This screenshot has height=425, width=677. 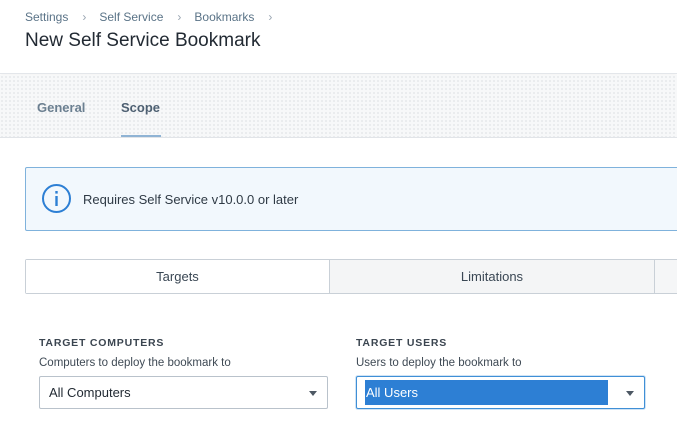 I want to click on target-users-value: All Users, so click(x=392, y=392).